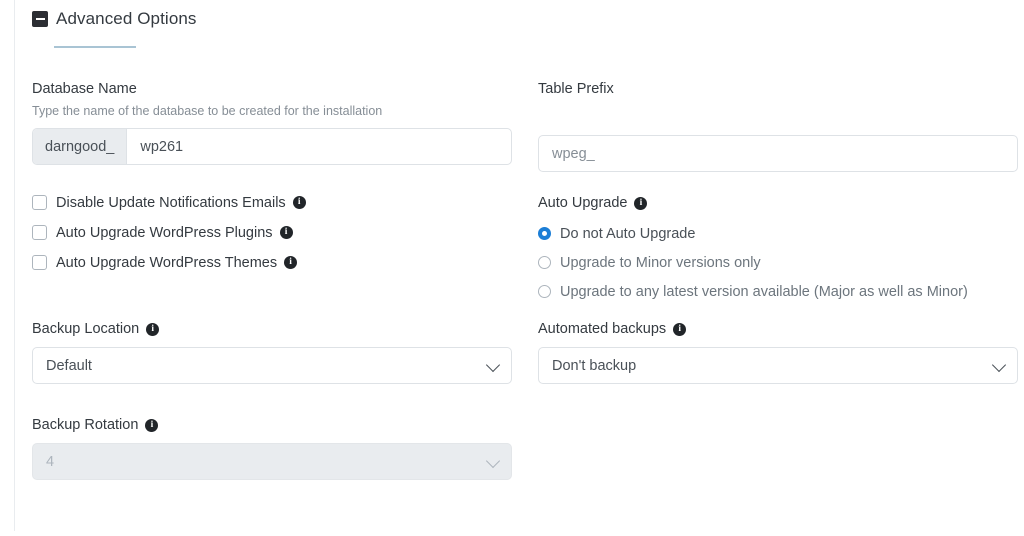 Image resolution: width=1024 pixels, height=536 pixels. What do you see at coordinates (544, 262) in the screenshot?
I see `radio-upgrade-minor-only` at bounding box center [544, 262].